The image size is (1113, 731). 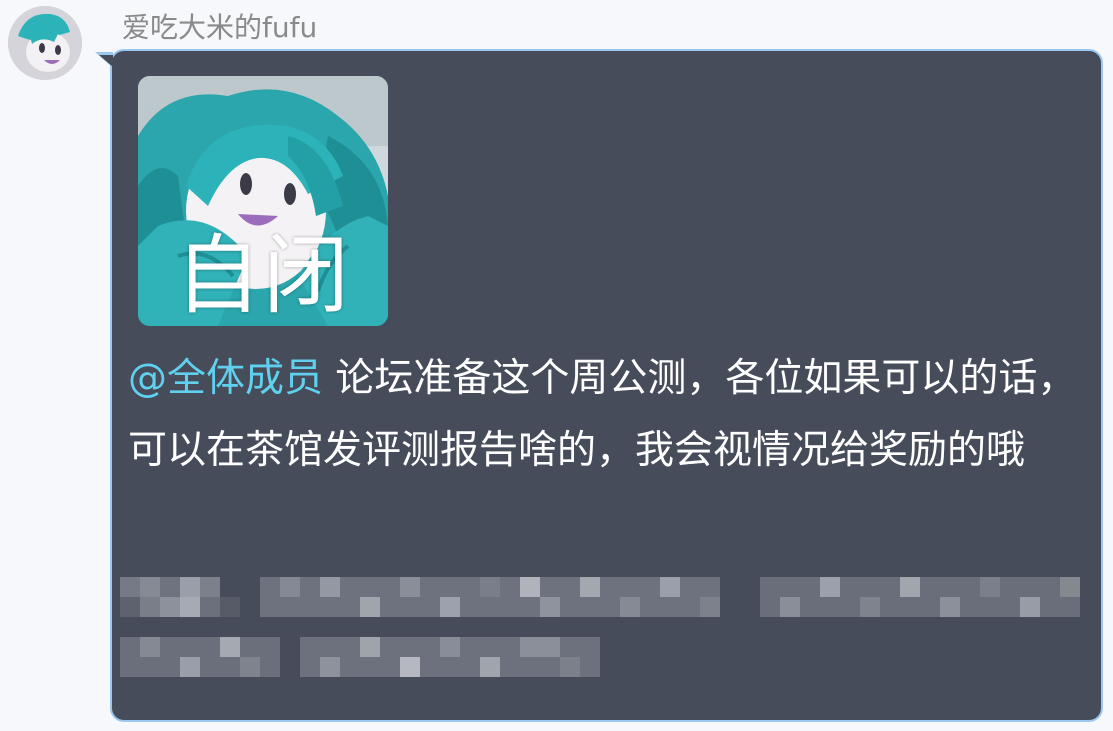 I want to click on sticker-image: 自闭, so click(x=263, y=201).